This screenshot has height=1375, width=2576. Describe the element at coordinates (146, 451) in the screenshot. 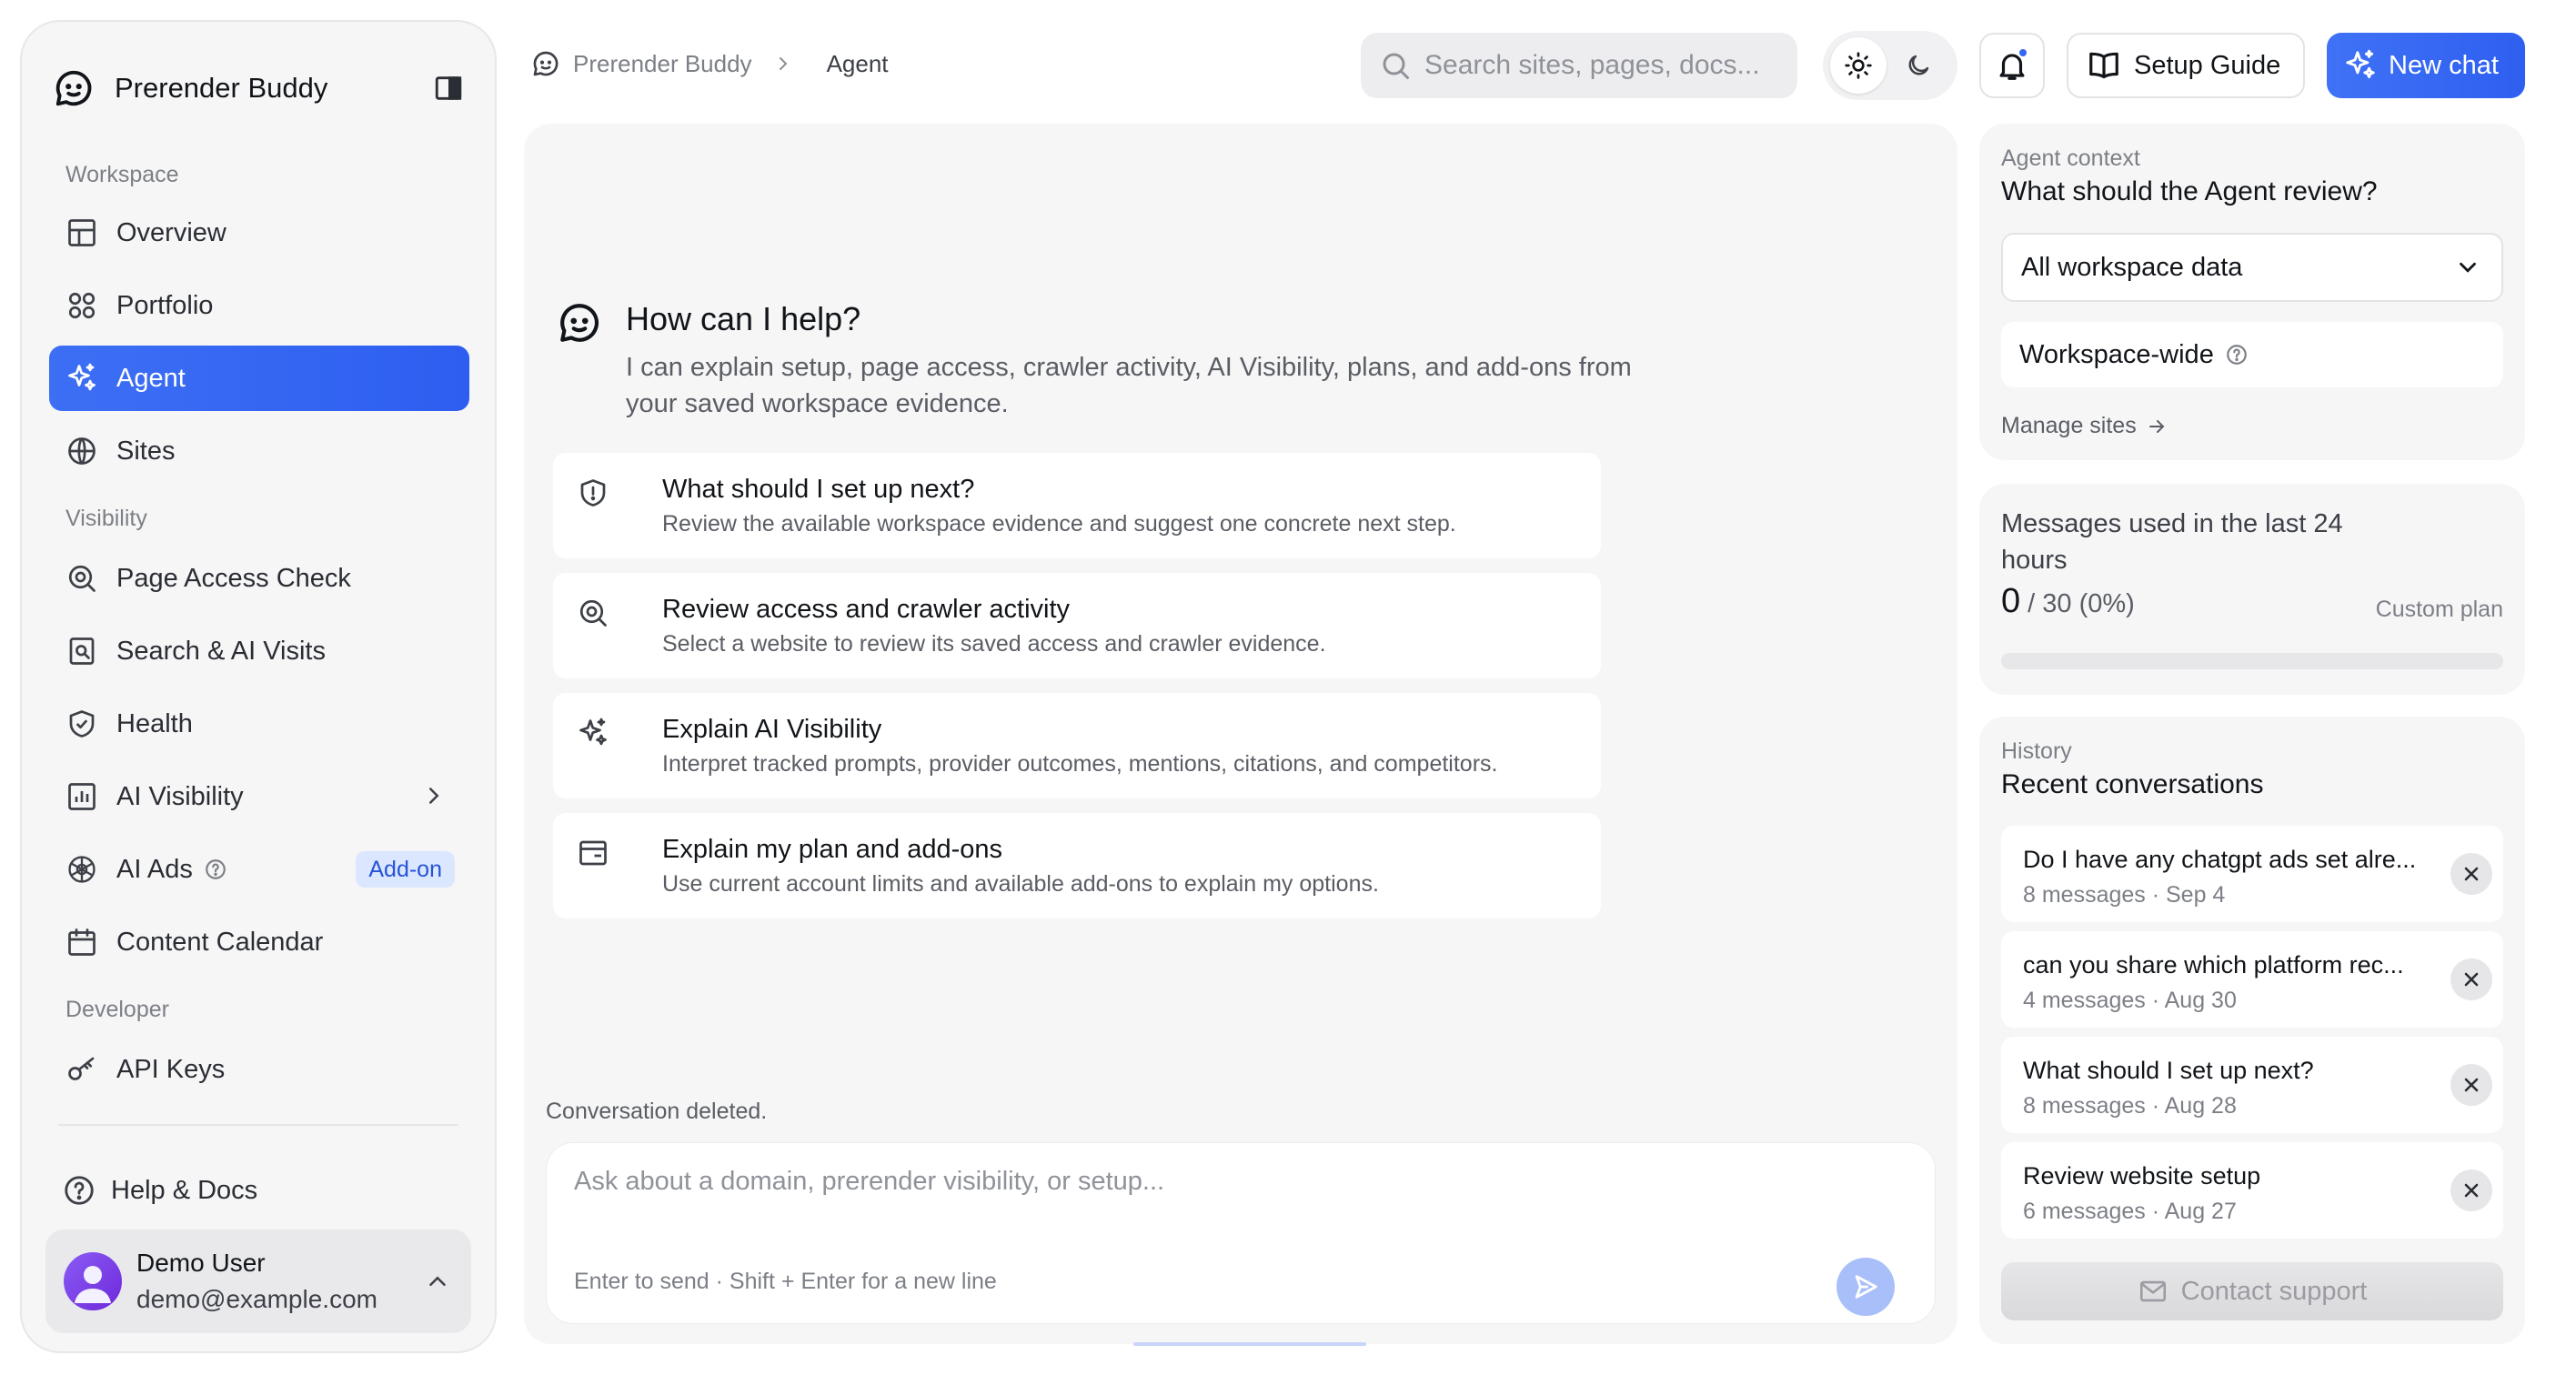

I see `sidebar-item-label: Sites` at that location.